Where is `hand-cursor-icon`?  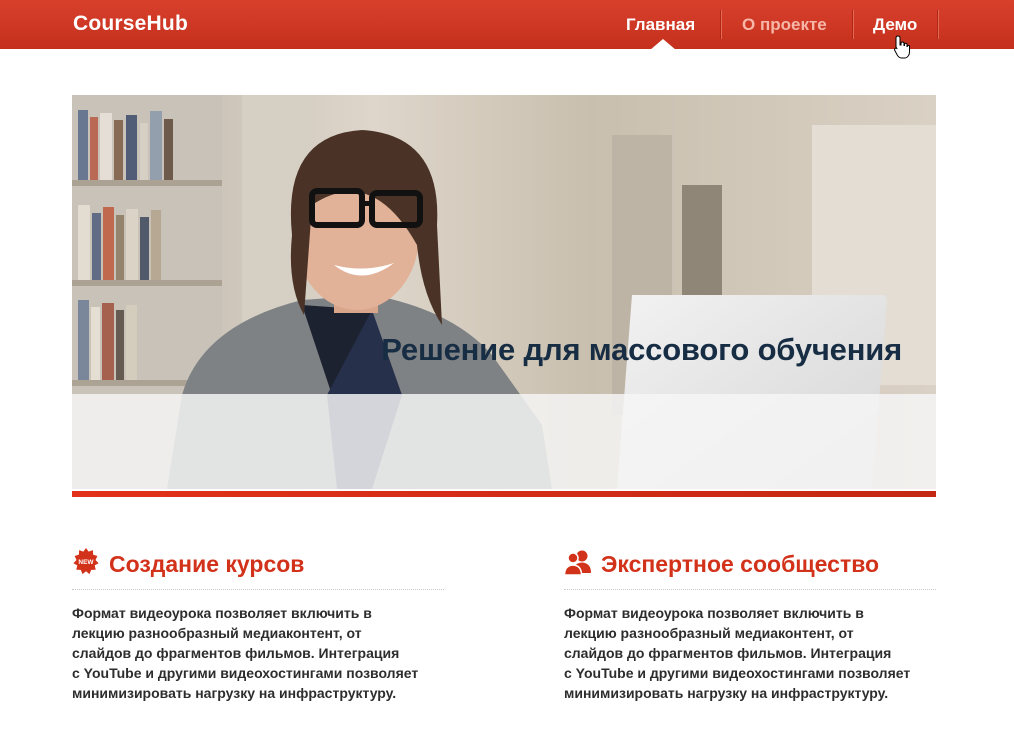 hand-cursor-icon is located at coordinates (902, 47).